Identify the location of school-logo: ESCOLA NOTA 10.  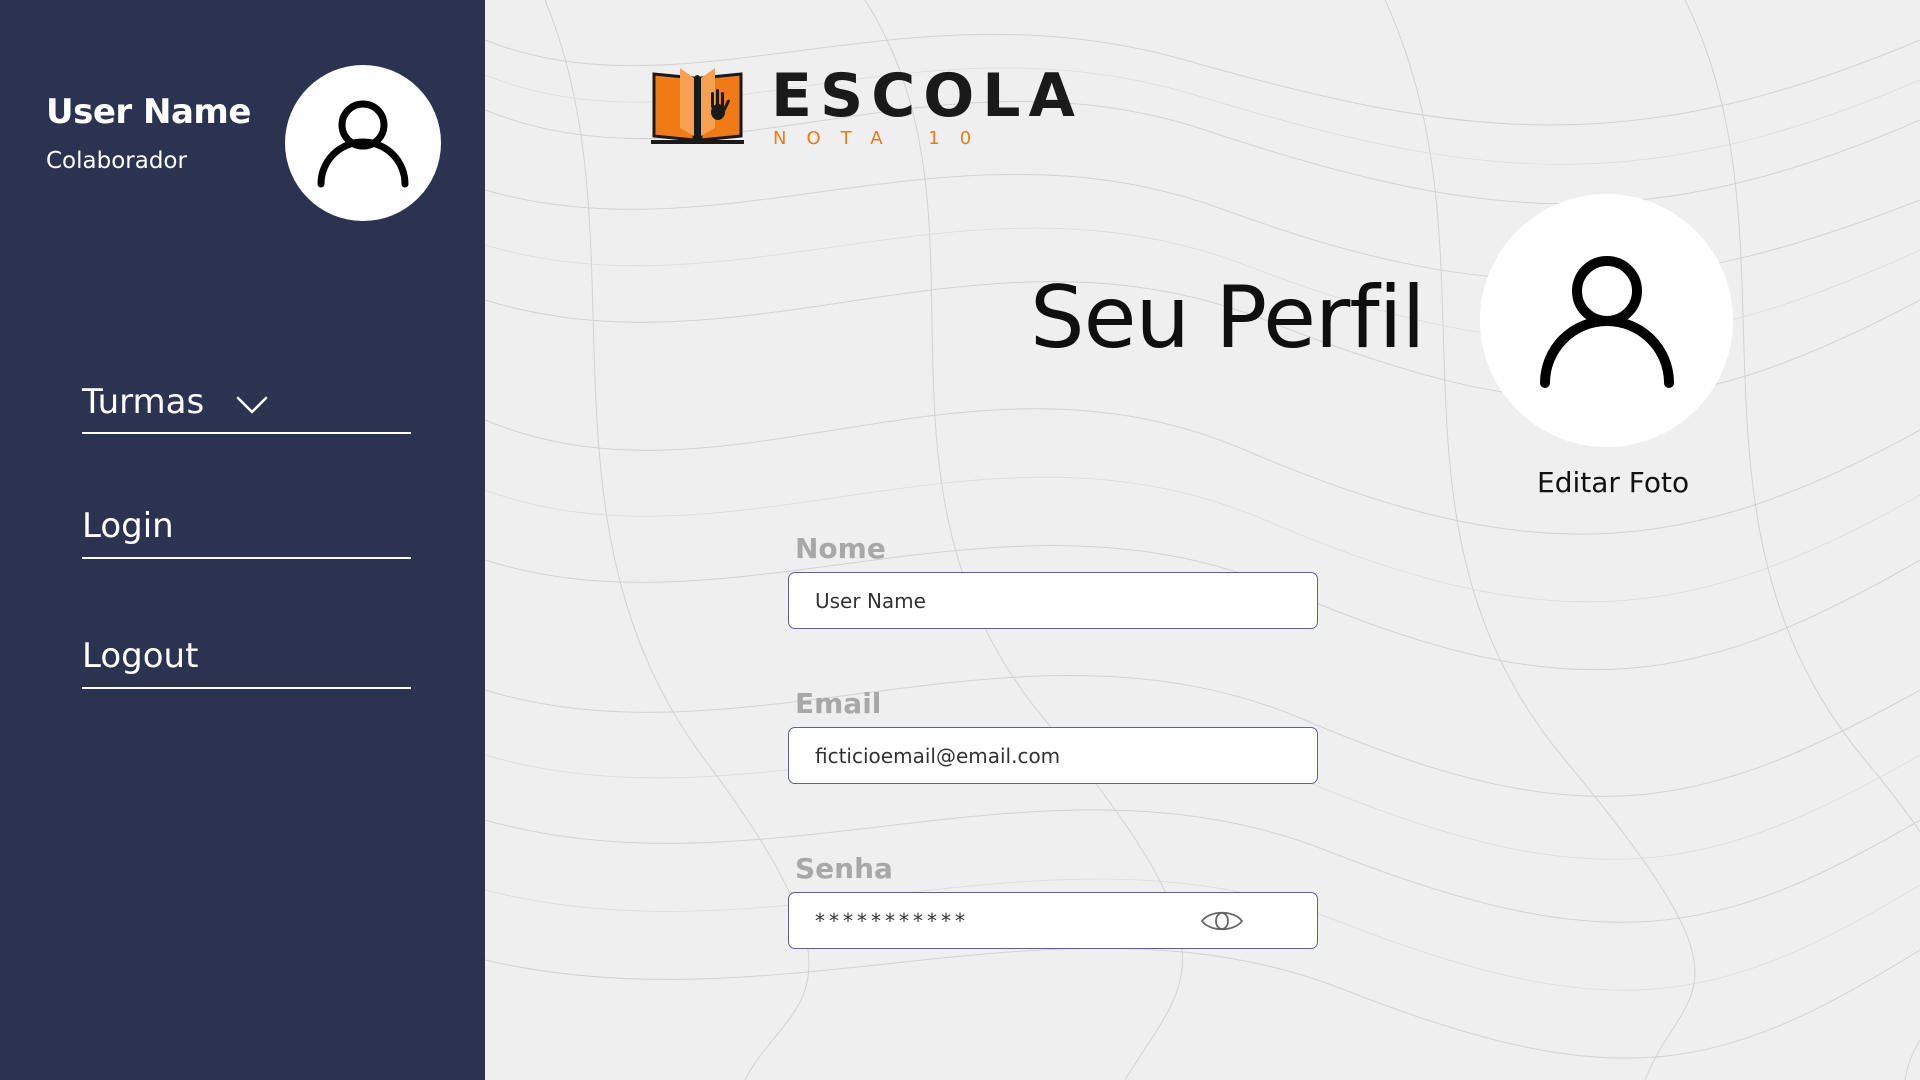
(866, 105).